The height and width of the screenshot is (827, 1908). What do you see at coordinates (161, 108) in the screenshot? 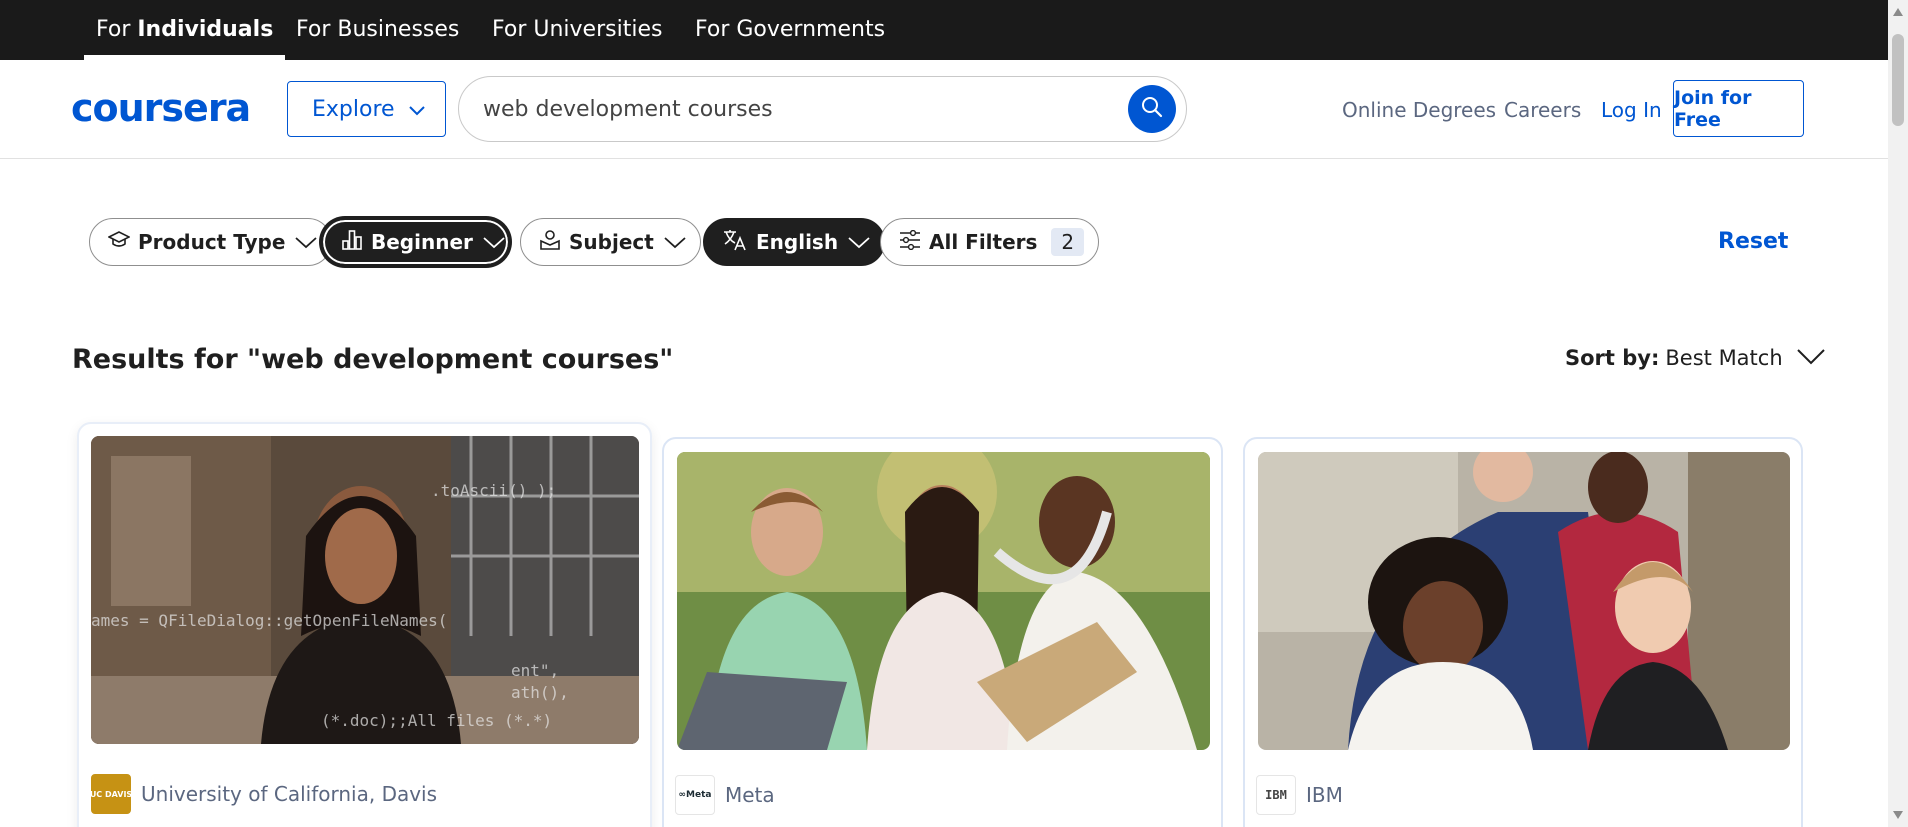
I see `coursera-logo: coursera` at bounding box center [161, 108].